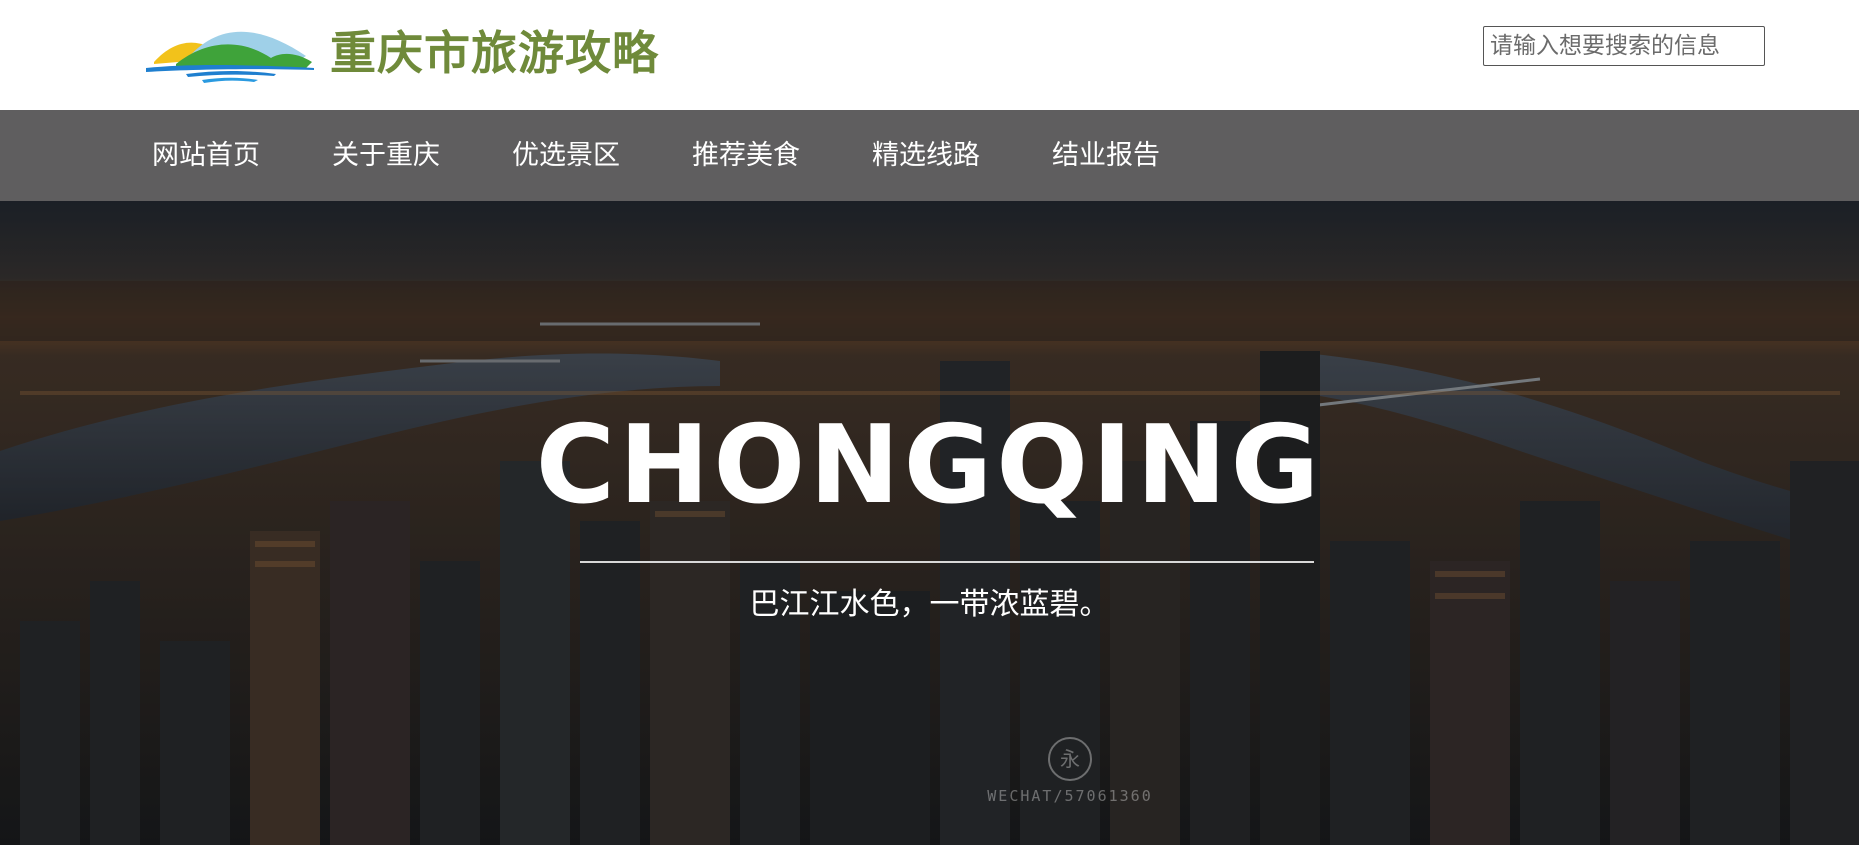 This screenshot has width=1859, height=845. I want to click on site-header: 重庆市旅游攻略, so click(929, 55).